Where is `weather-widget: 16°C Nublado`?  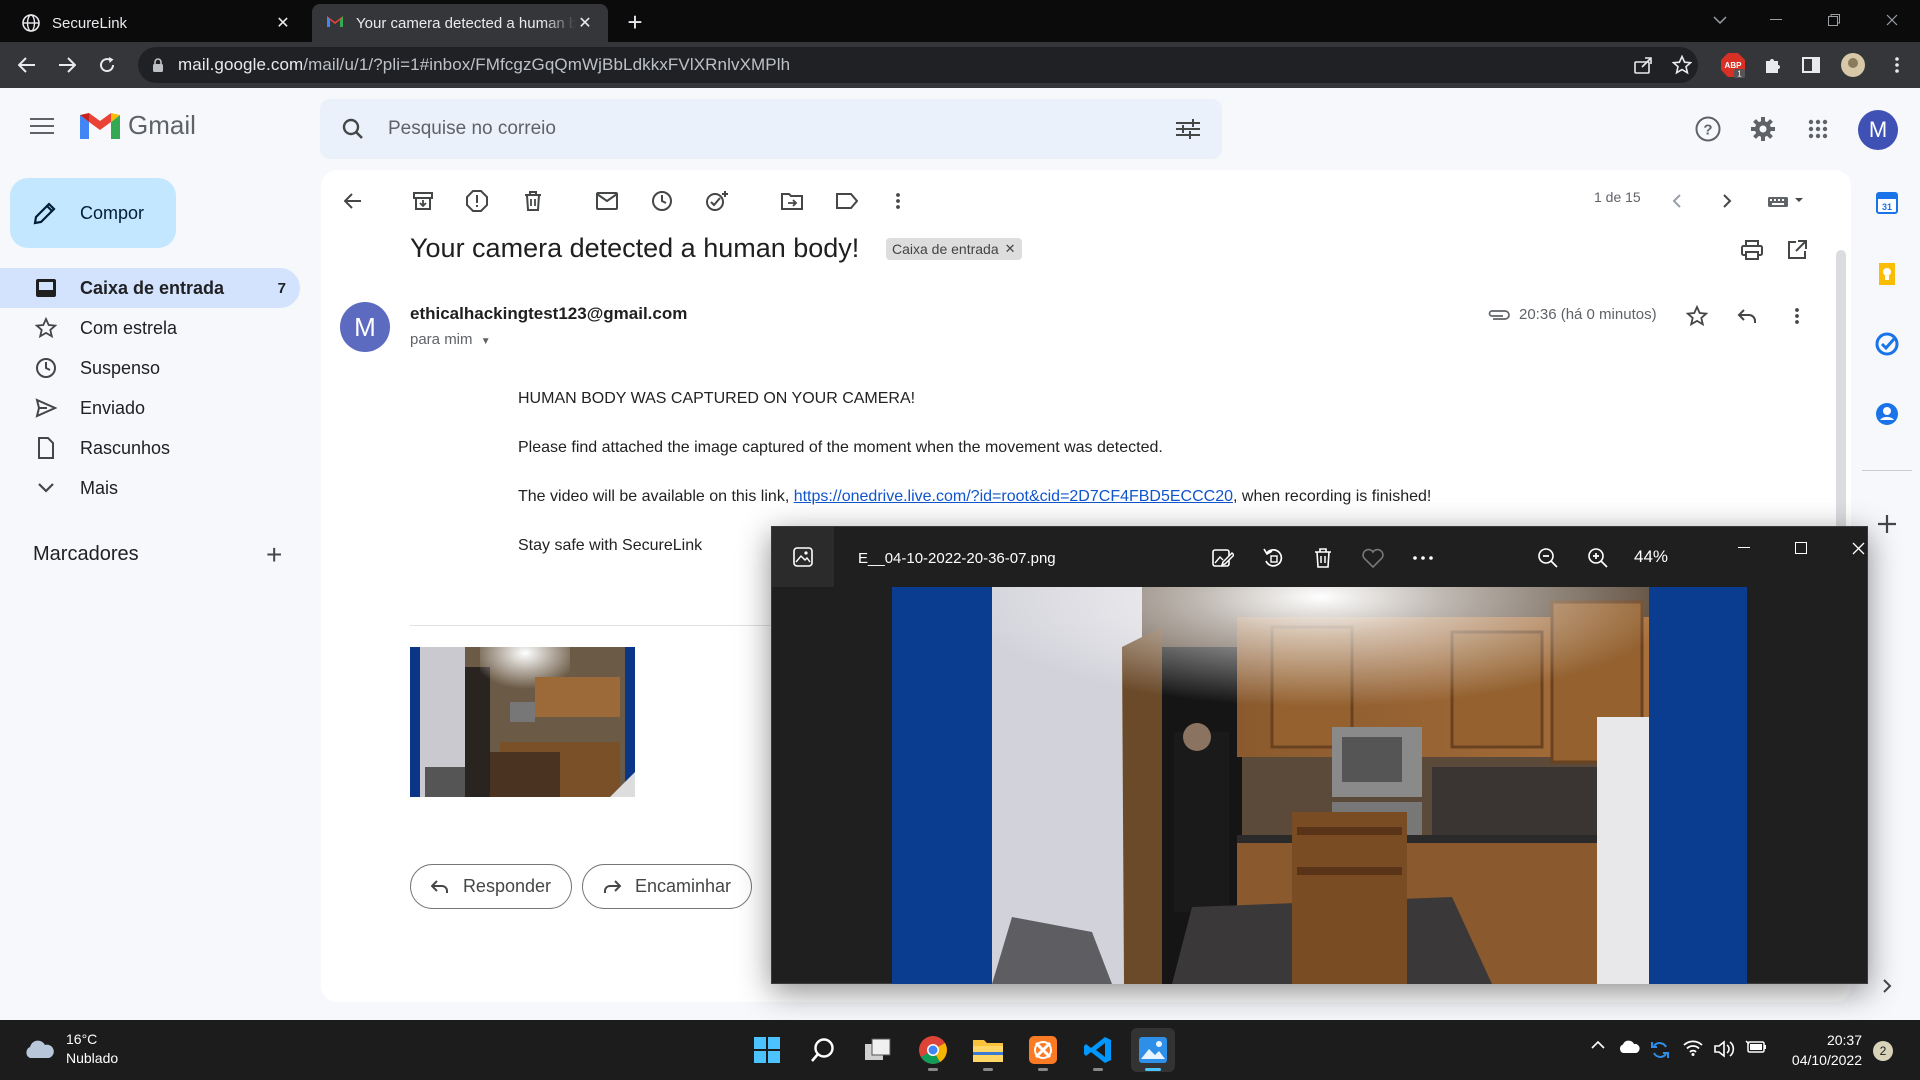 weather-widget: 16°C Nublado is located at coordinates (70, 1049).